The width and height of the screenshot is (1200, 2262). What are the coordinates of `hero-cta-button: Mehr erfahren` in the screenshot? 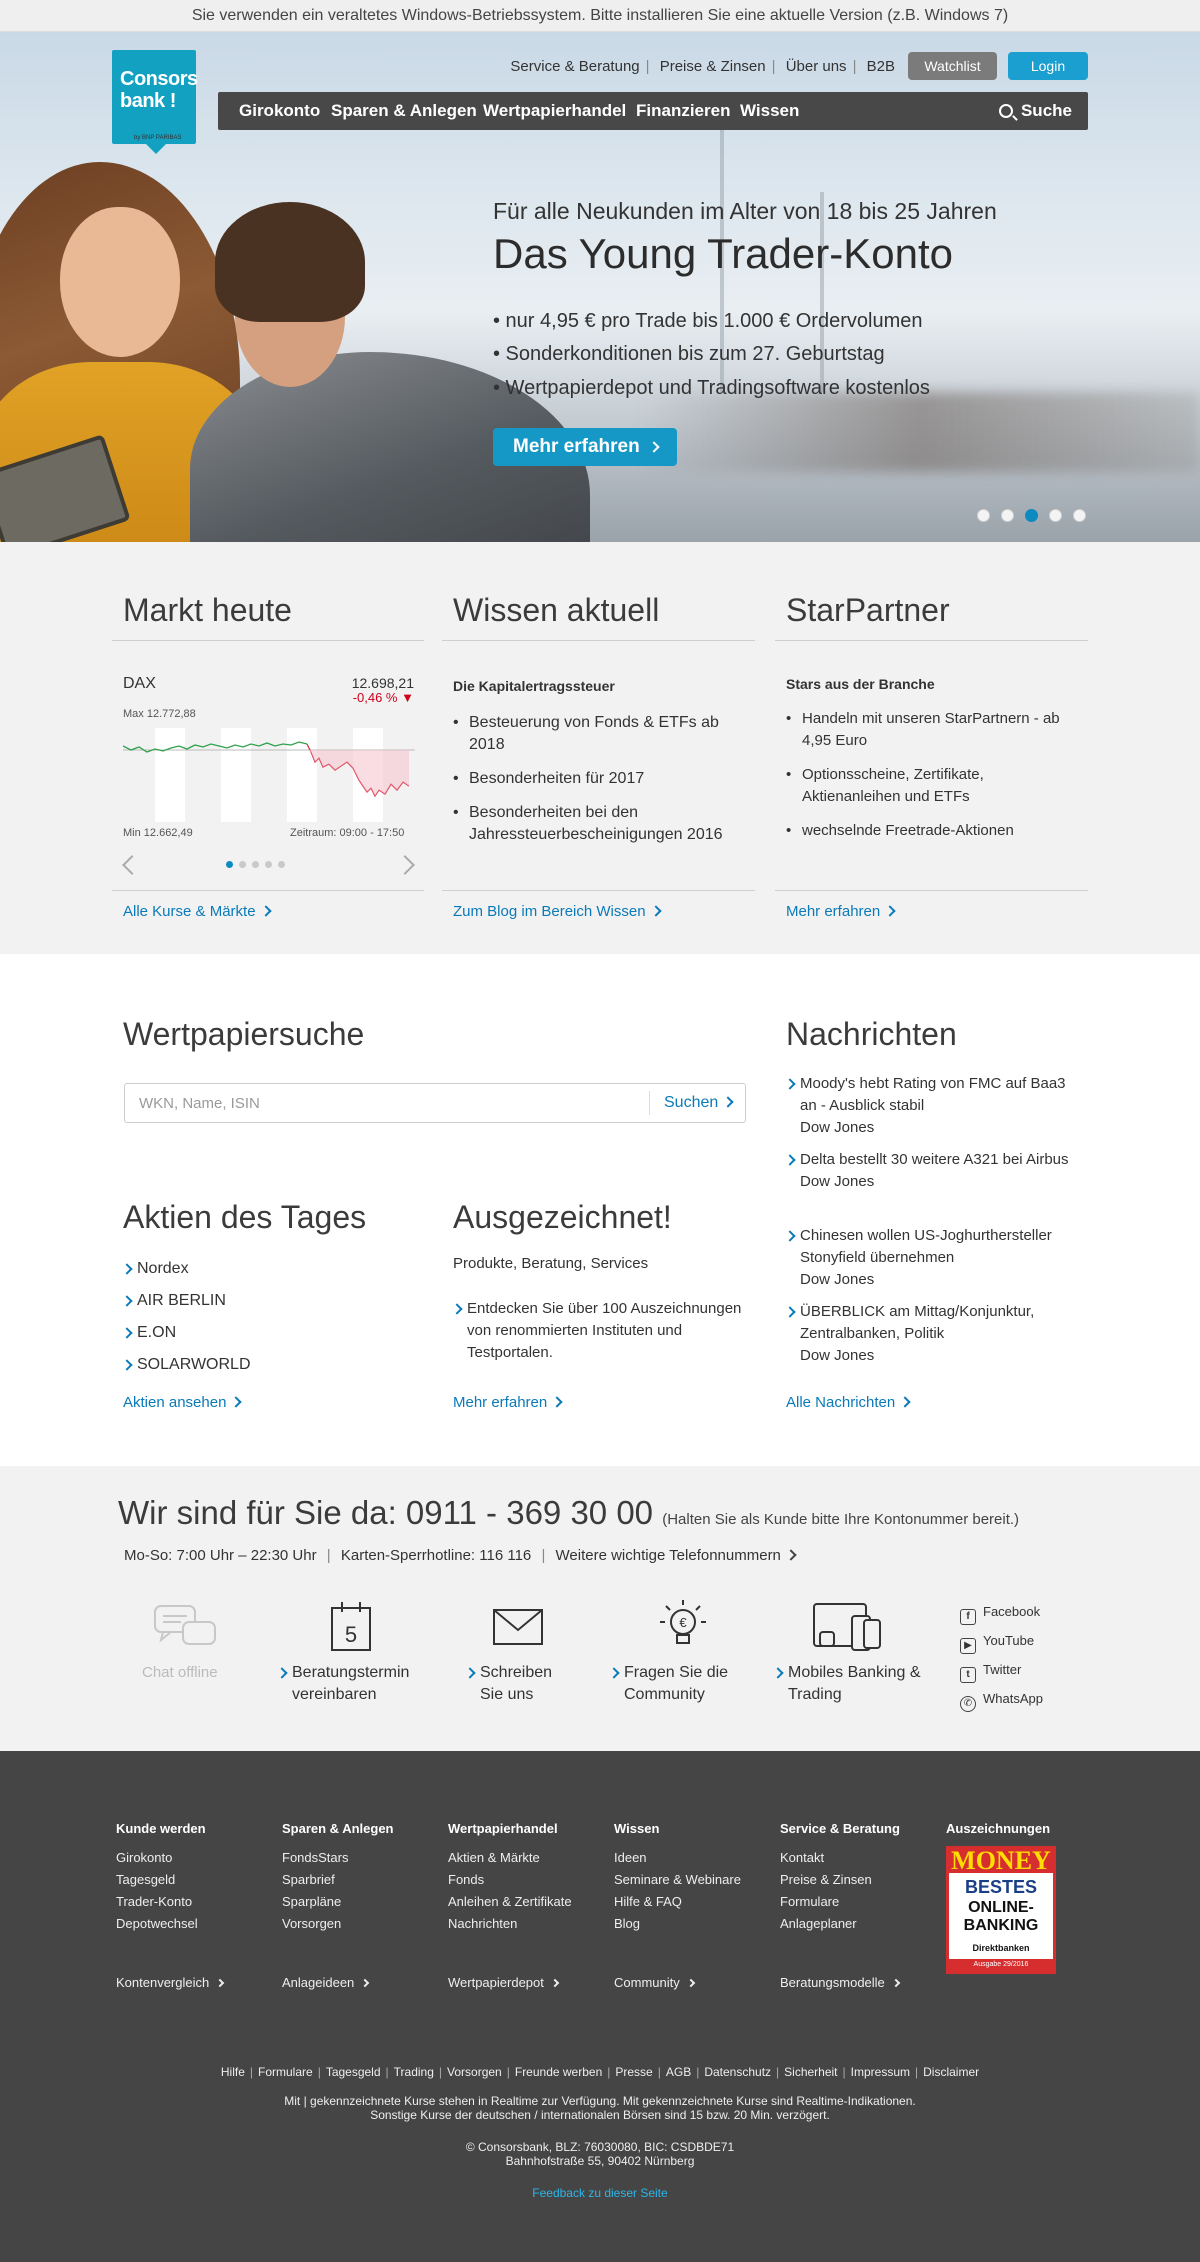 It's located at (585, 447).